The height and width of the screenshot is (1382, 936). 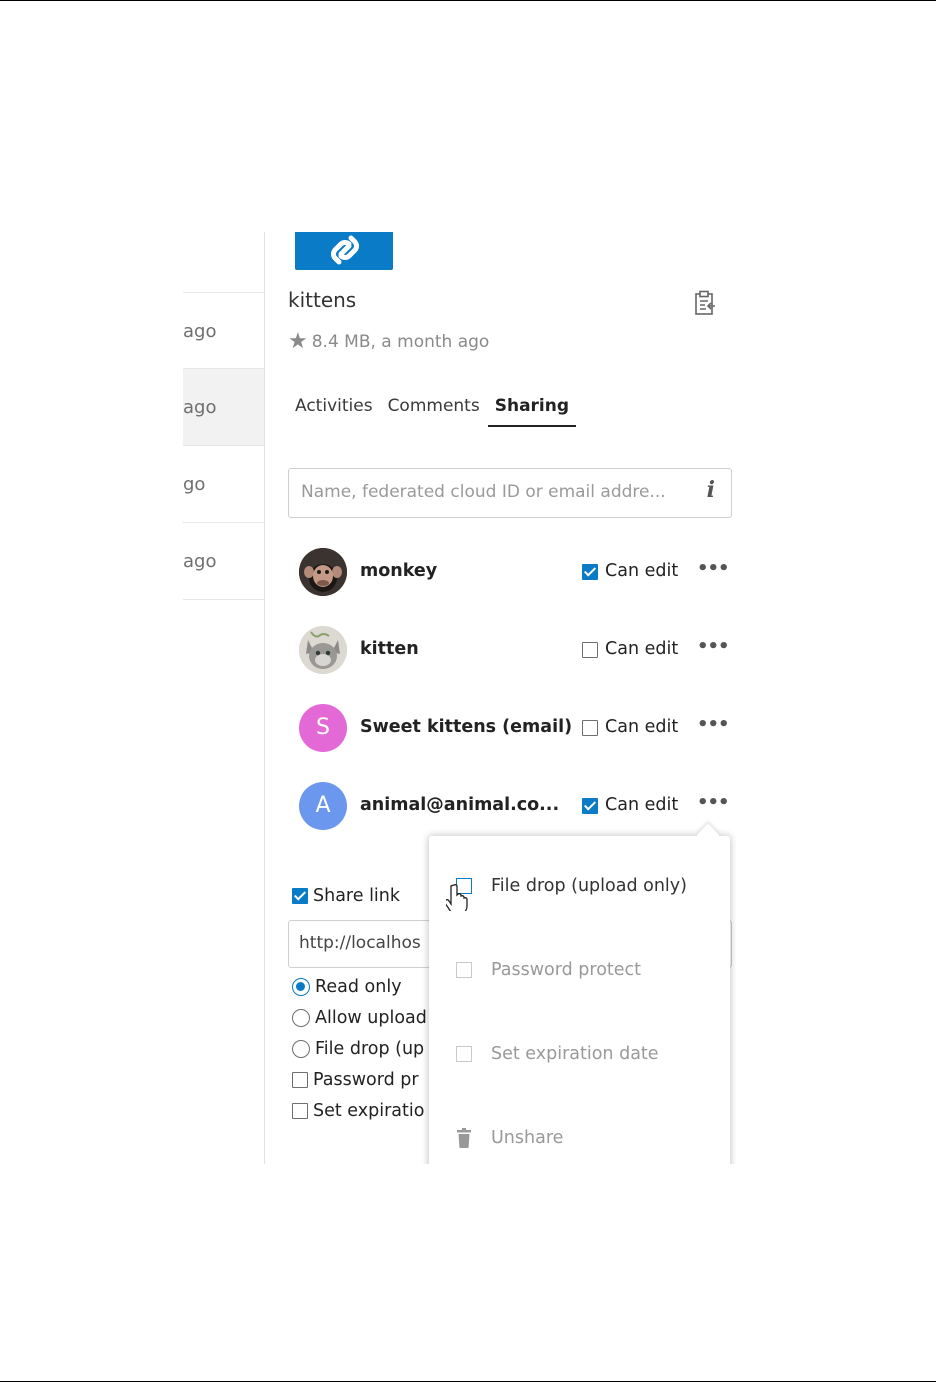 I want to click on menu-item-file-drop: File drop (upload only), so click(x=571, y=886).